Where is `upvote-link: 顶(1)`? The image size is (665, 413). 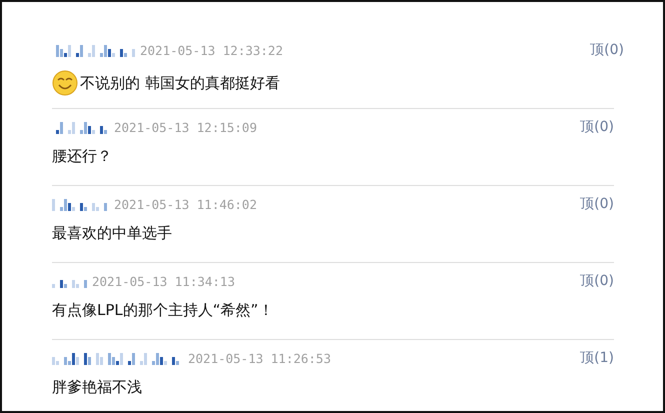 upvote-link: 顶(1) is located at coordinates (597, 358).